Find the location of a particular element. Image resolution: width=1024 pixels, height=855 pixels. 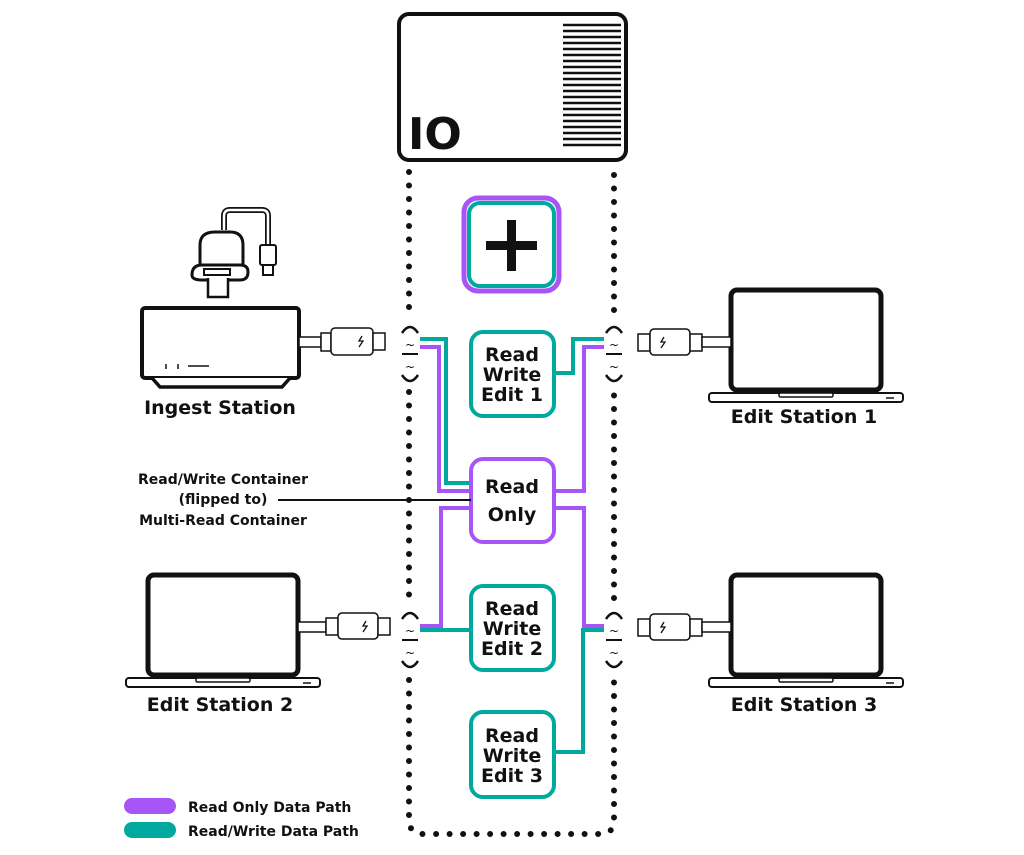

port-edit1-icon is located at coordinates (614, 354).